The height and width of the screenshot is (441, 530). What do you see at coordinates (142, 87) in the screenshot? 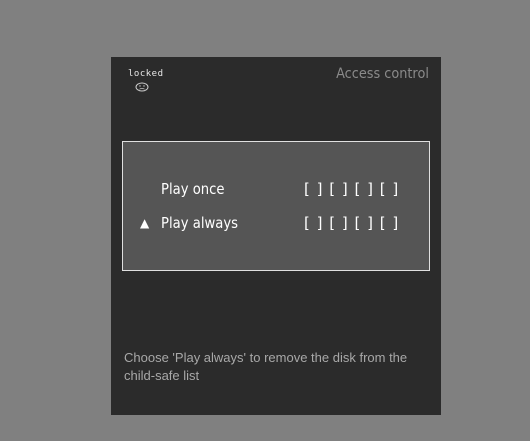
I see `sad-face-icon` at bounding box center [142, 87].